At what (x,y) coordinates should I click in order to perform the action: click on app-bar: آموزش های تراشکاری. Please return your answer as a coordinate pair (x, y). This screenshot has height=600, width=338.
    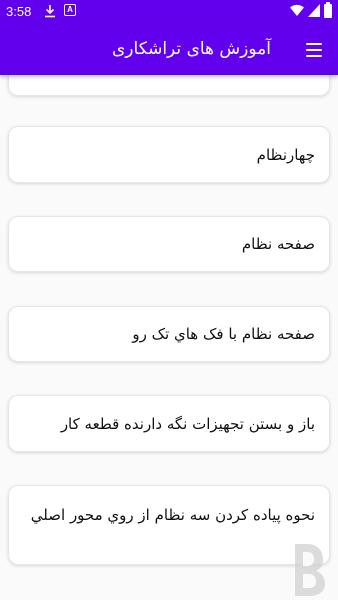
    Looking at the image, I should click on (169, 49).